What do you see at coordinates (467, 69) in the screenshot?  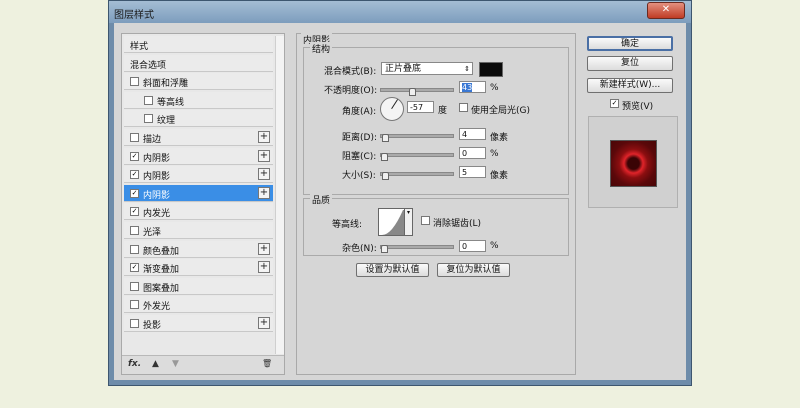 I see `chevron-updown-icon: ⇕` at bounding box center [467, 69].